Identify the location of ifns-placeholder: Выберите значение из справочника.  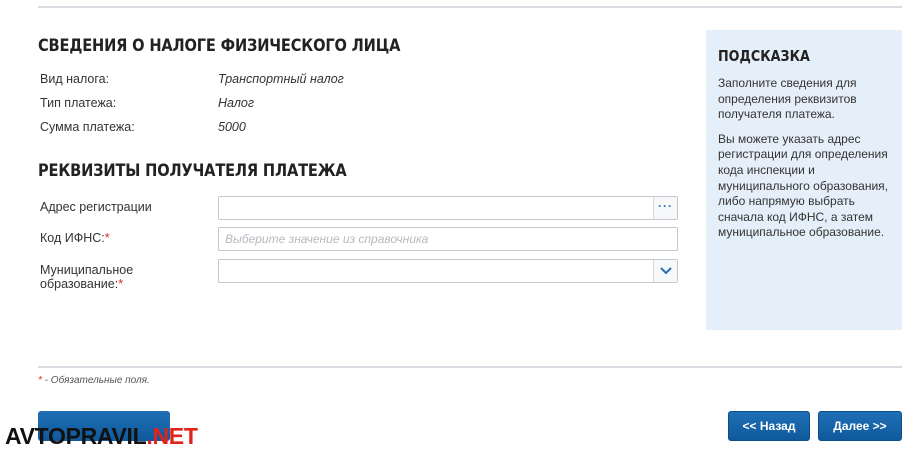
(327, 239).